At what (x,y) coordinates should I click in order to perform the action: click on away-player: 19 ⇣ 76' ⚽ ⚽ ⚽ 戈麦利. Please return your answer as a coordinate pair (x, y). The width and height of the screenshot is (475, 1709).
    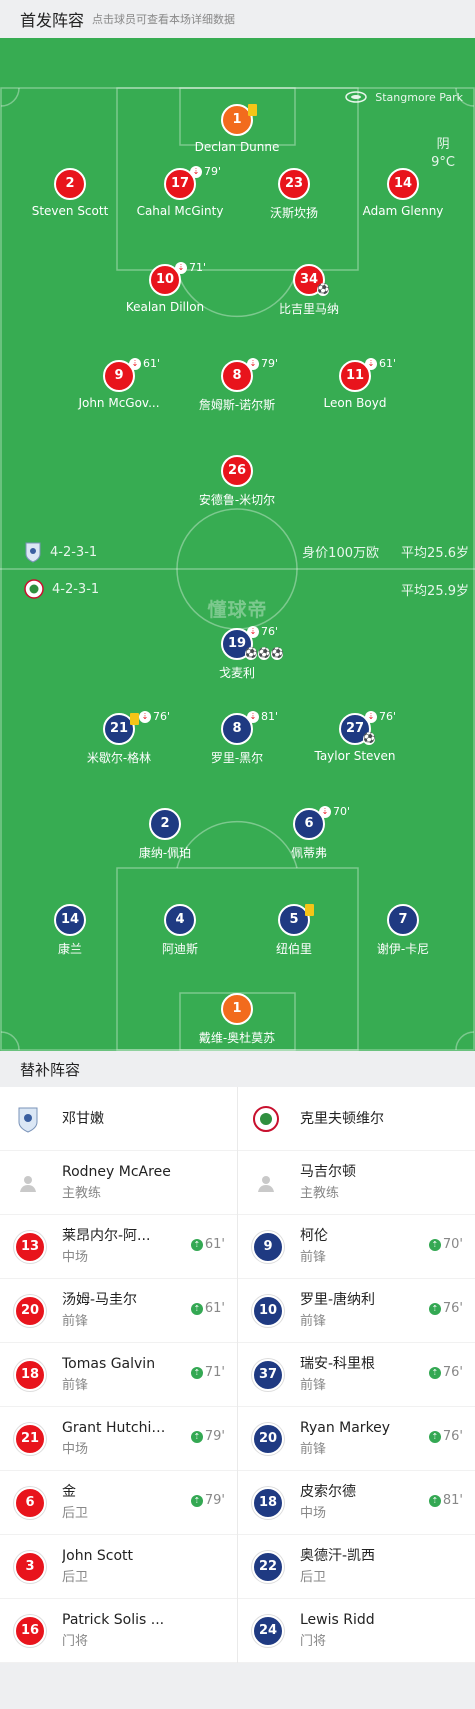
    Looking at the image, I should click on (237, 653).